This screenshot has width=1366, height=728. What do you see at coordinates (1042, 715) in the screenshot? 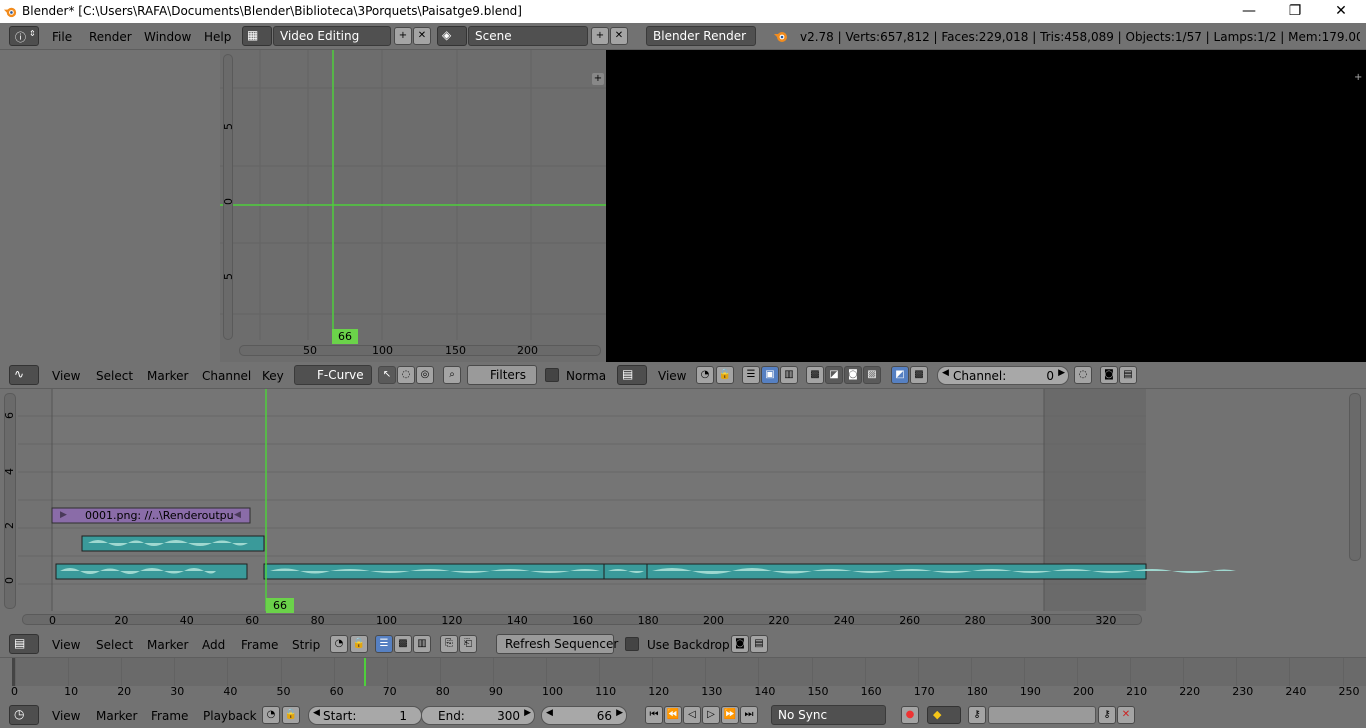
I see `keying-set-field` at bounding box center [1042, 715].